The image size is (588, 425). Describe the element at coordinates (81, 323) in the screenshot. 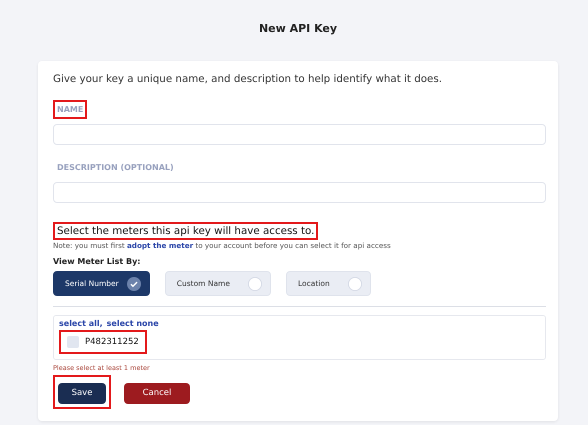

I see `select-link: select all,` at that location.